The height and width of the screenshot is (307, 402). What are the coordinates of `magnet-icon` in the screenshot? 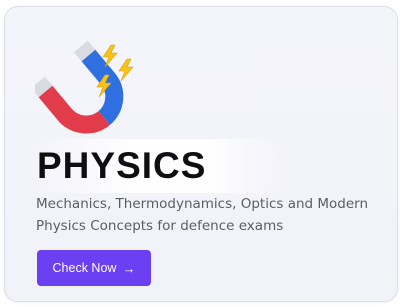 It's located at (87, 91).